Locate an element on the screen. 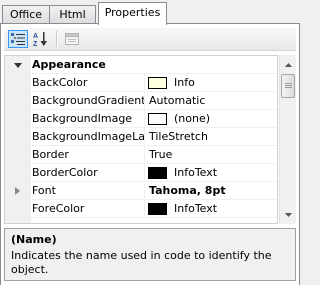 The width and height of the screenshot is (320, 285). property-name: BorderColor is located at coordinates (88, 173).